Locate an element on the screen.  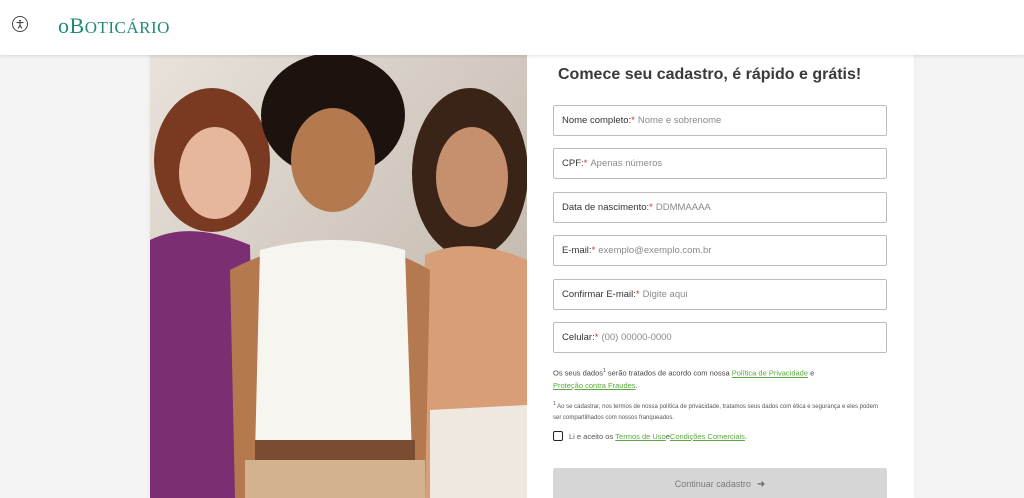
phone-field: Celular: * (00) 00000-0000 is located at coordinates (720, 337).